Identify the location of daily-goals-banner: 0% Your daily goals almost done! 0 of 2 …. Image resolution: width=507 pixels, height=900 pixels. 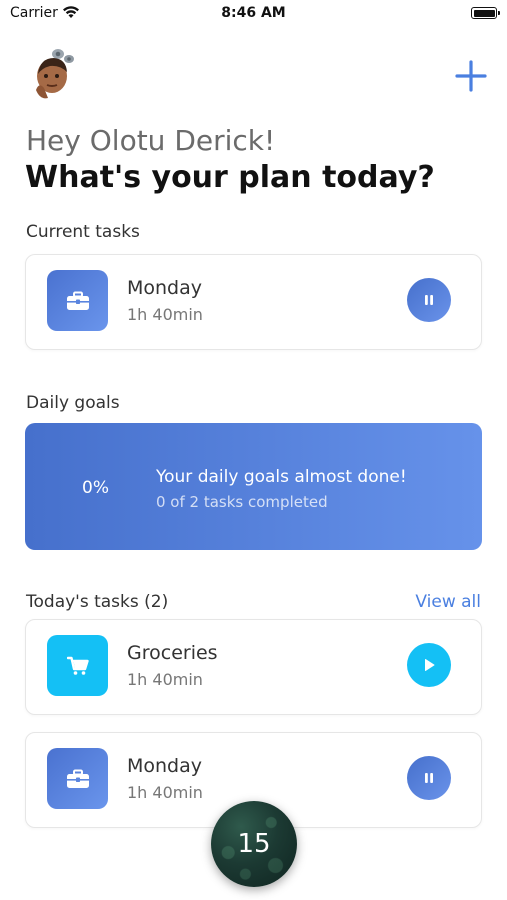
(253, 486).